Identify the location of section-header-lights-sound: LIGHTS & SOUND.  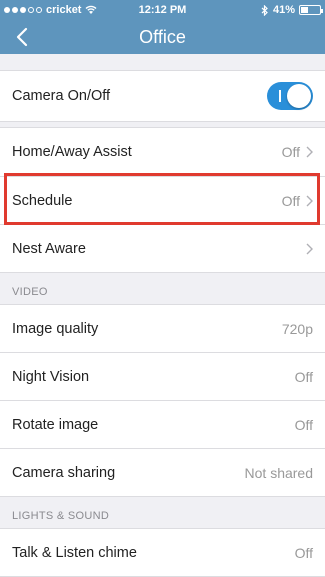
(162, 513).